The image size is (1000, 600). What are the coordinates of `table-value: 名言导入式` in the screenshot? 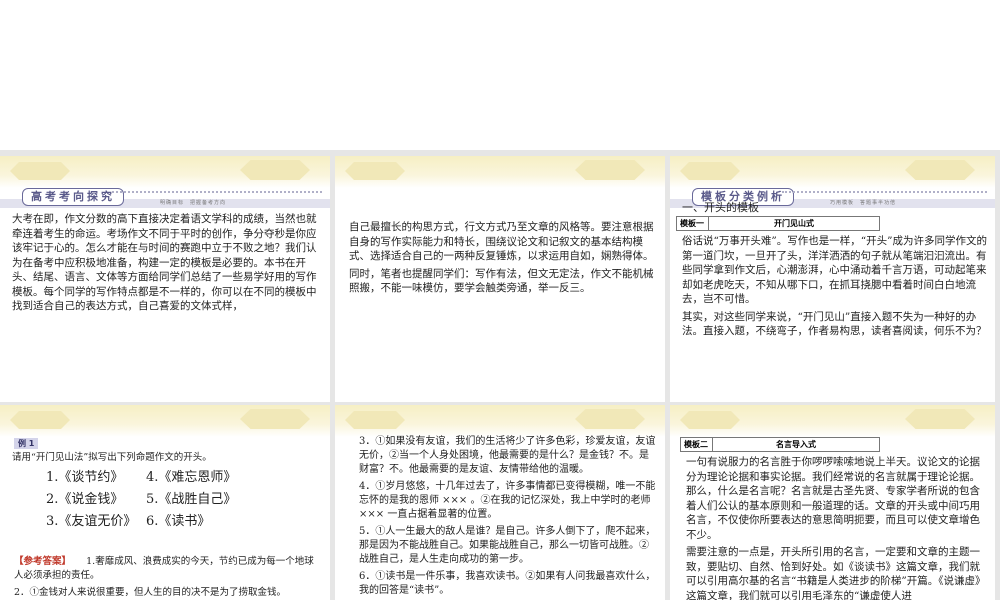 It's located at (796, 444).